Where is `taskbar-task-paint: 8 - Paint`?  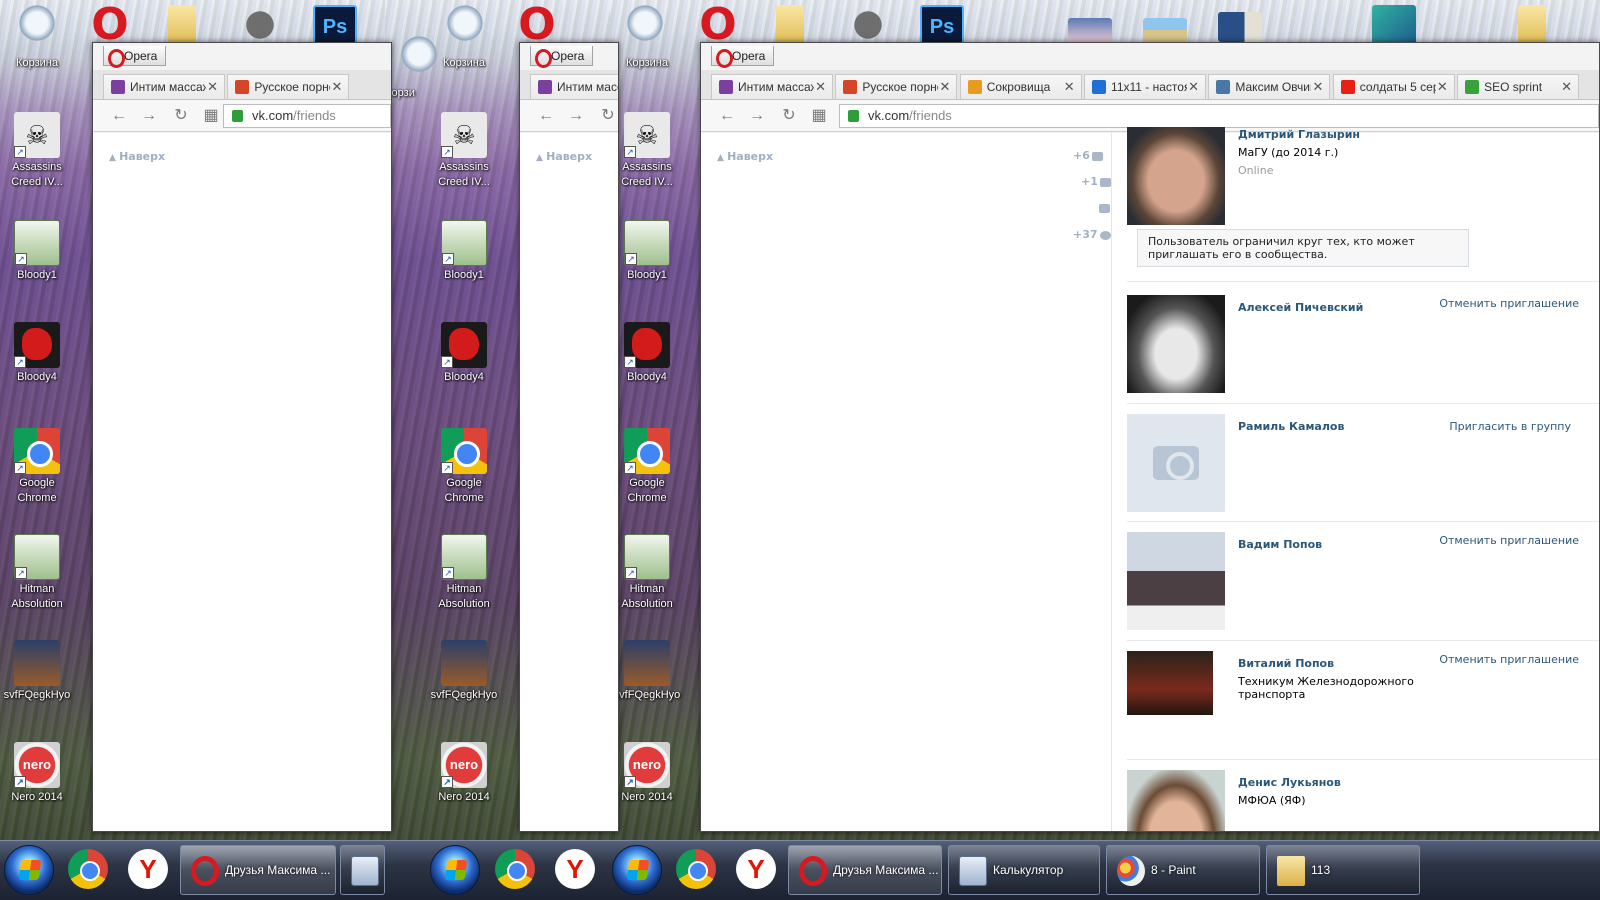 taskbar-task-paint: 8 - Paint is located at coordinates (1183, 870).